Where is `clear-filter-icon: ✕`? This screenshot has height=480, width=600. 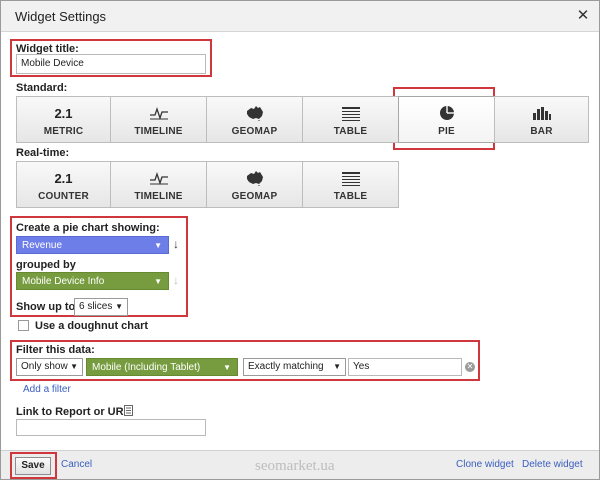
clear-filter-icon: ✕ is located at coordinates (470, 367).